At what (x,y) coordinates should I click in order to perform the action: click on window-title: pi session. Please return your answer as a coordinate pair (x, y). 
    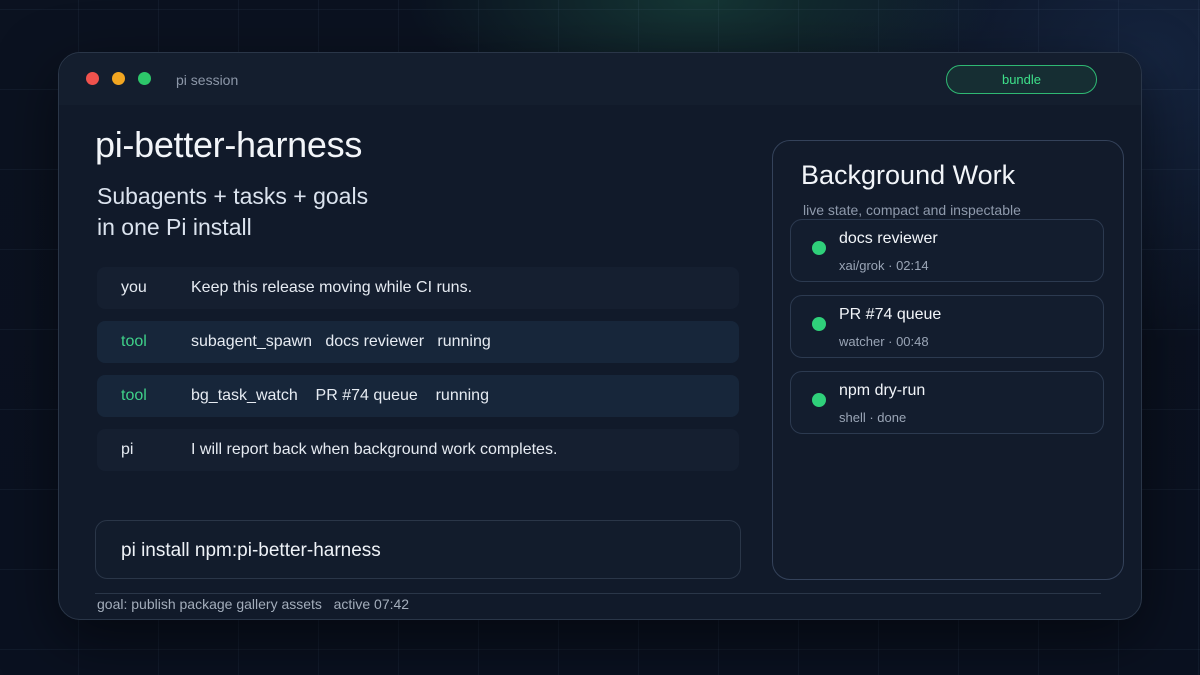
    Looking at the image, I should click on (207, 80).